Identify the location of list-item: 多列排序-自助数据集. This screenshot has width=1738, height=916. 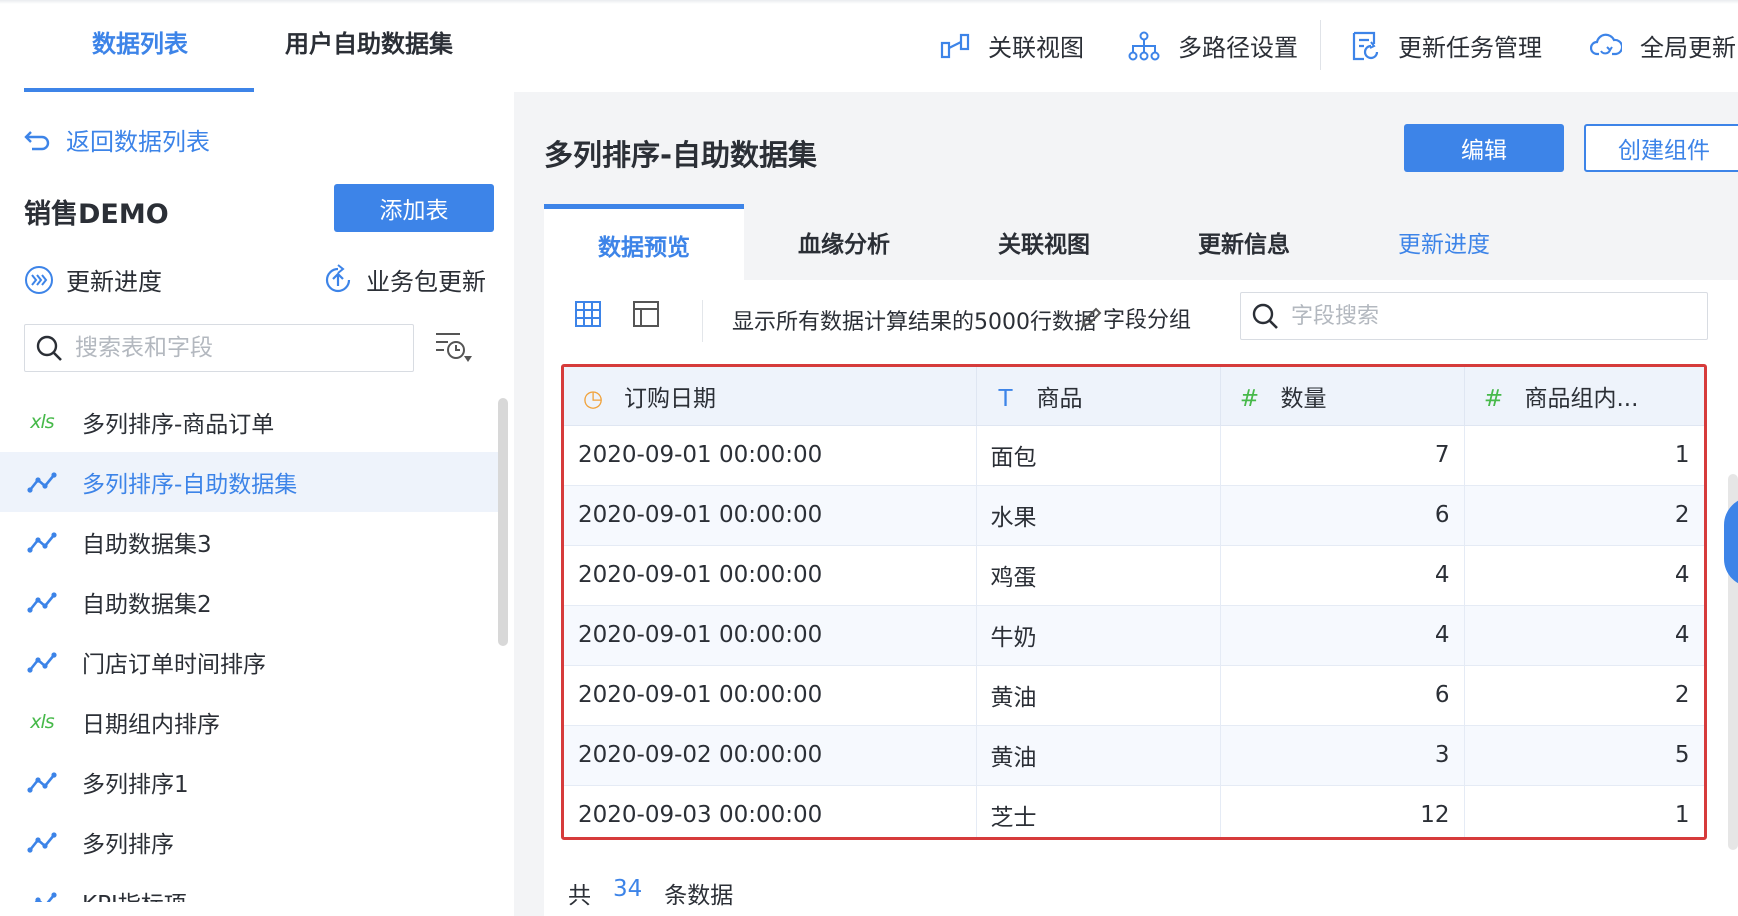
(250, 482).